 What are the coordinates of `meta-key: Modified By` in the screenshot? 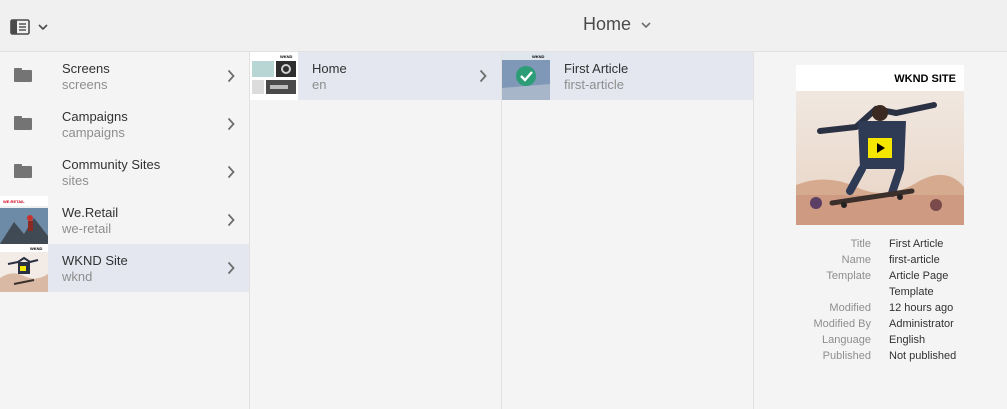 It's located at (842, 324).